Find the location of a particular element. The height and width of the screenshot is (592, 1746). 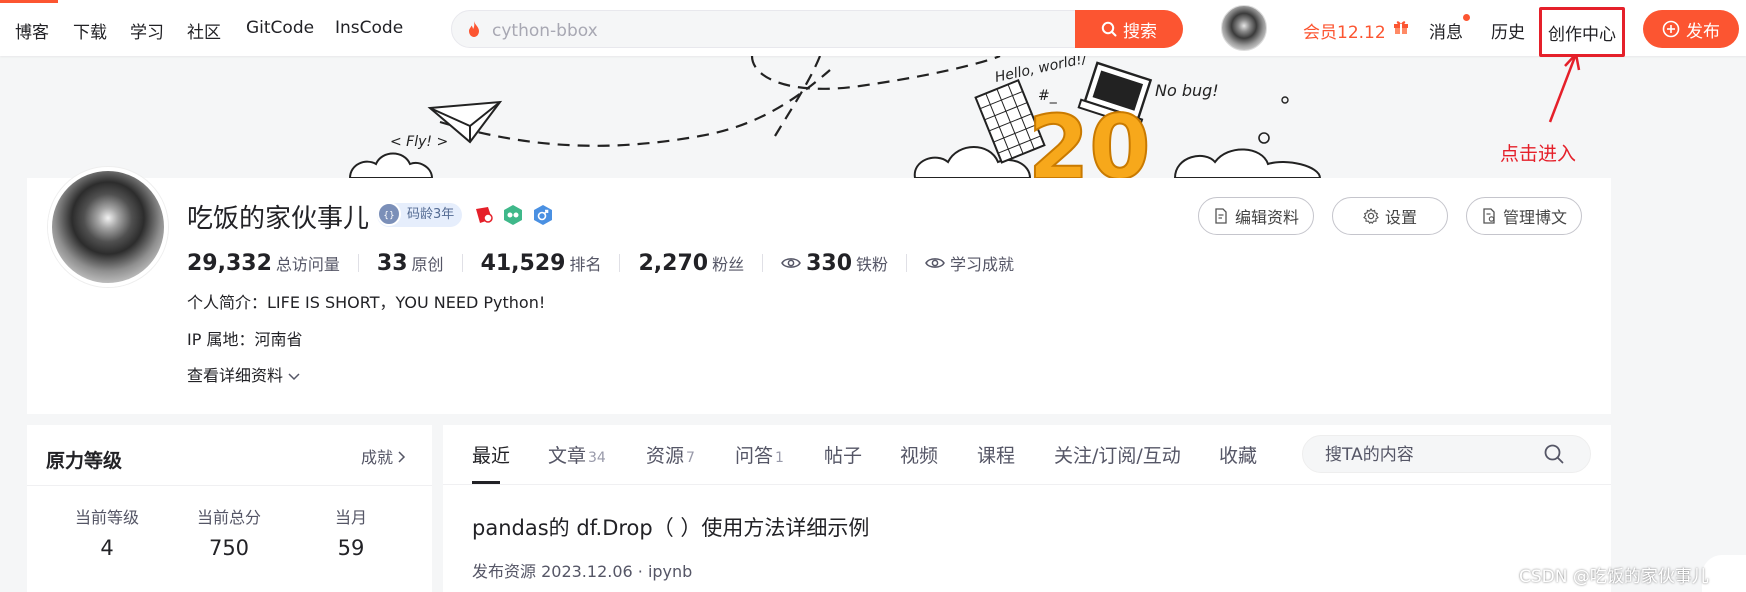

search-bar is located at coordinates (817, 29).